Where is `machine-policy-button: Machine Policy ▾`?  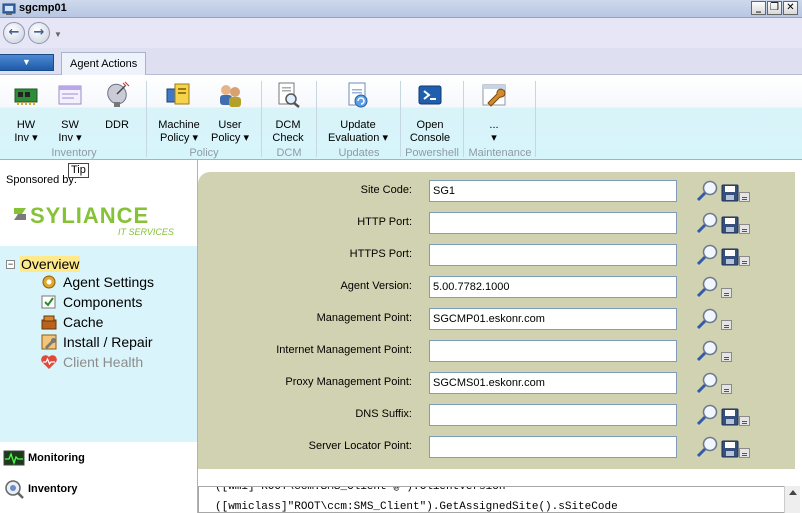 machine-policy-button: Machine Policy ▾ is located at coordinates (179, 113).